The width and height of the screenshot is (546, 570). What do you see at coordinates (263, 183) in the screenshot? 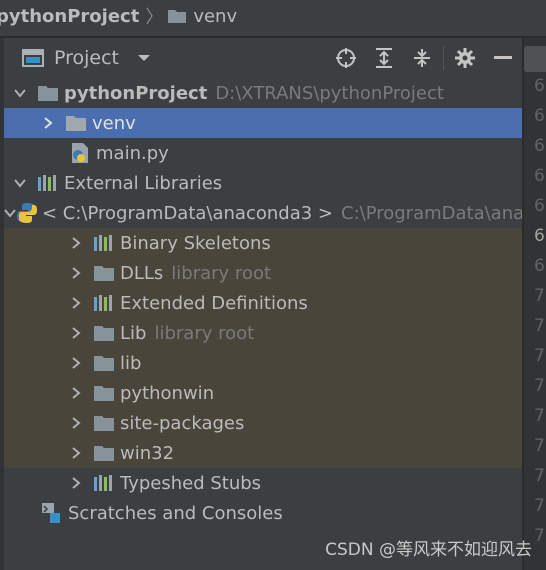
I see `tree-item-external-libraries: External Libraries` at bounding box center [263, 183].